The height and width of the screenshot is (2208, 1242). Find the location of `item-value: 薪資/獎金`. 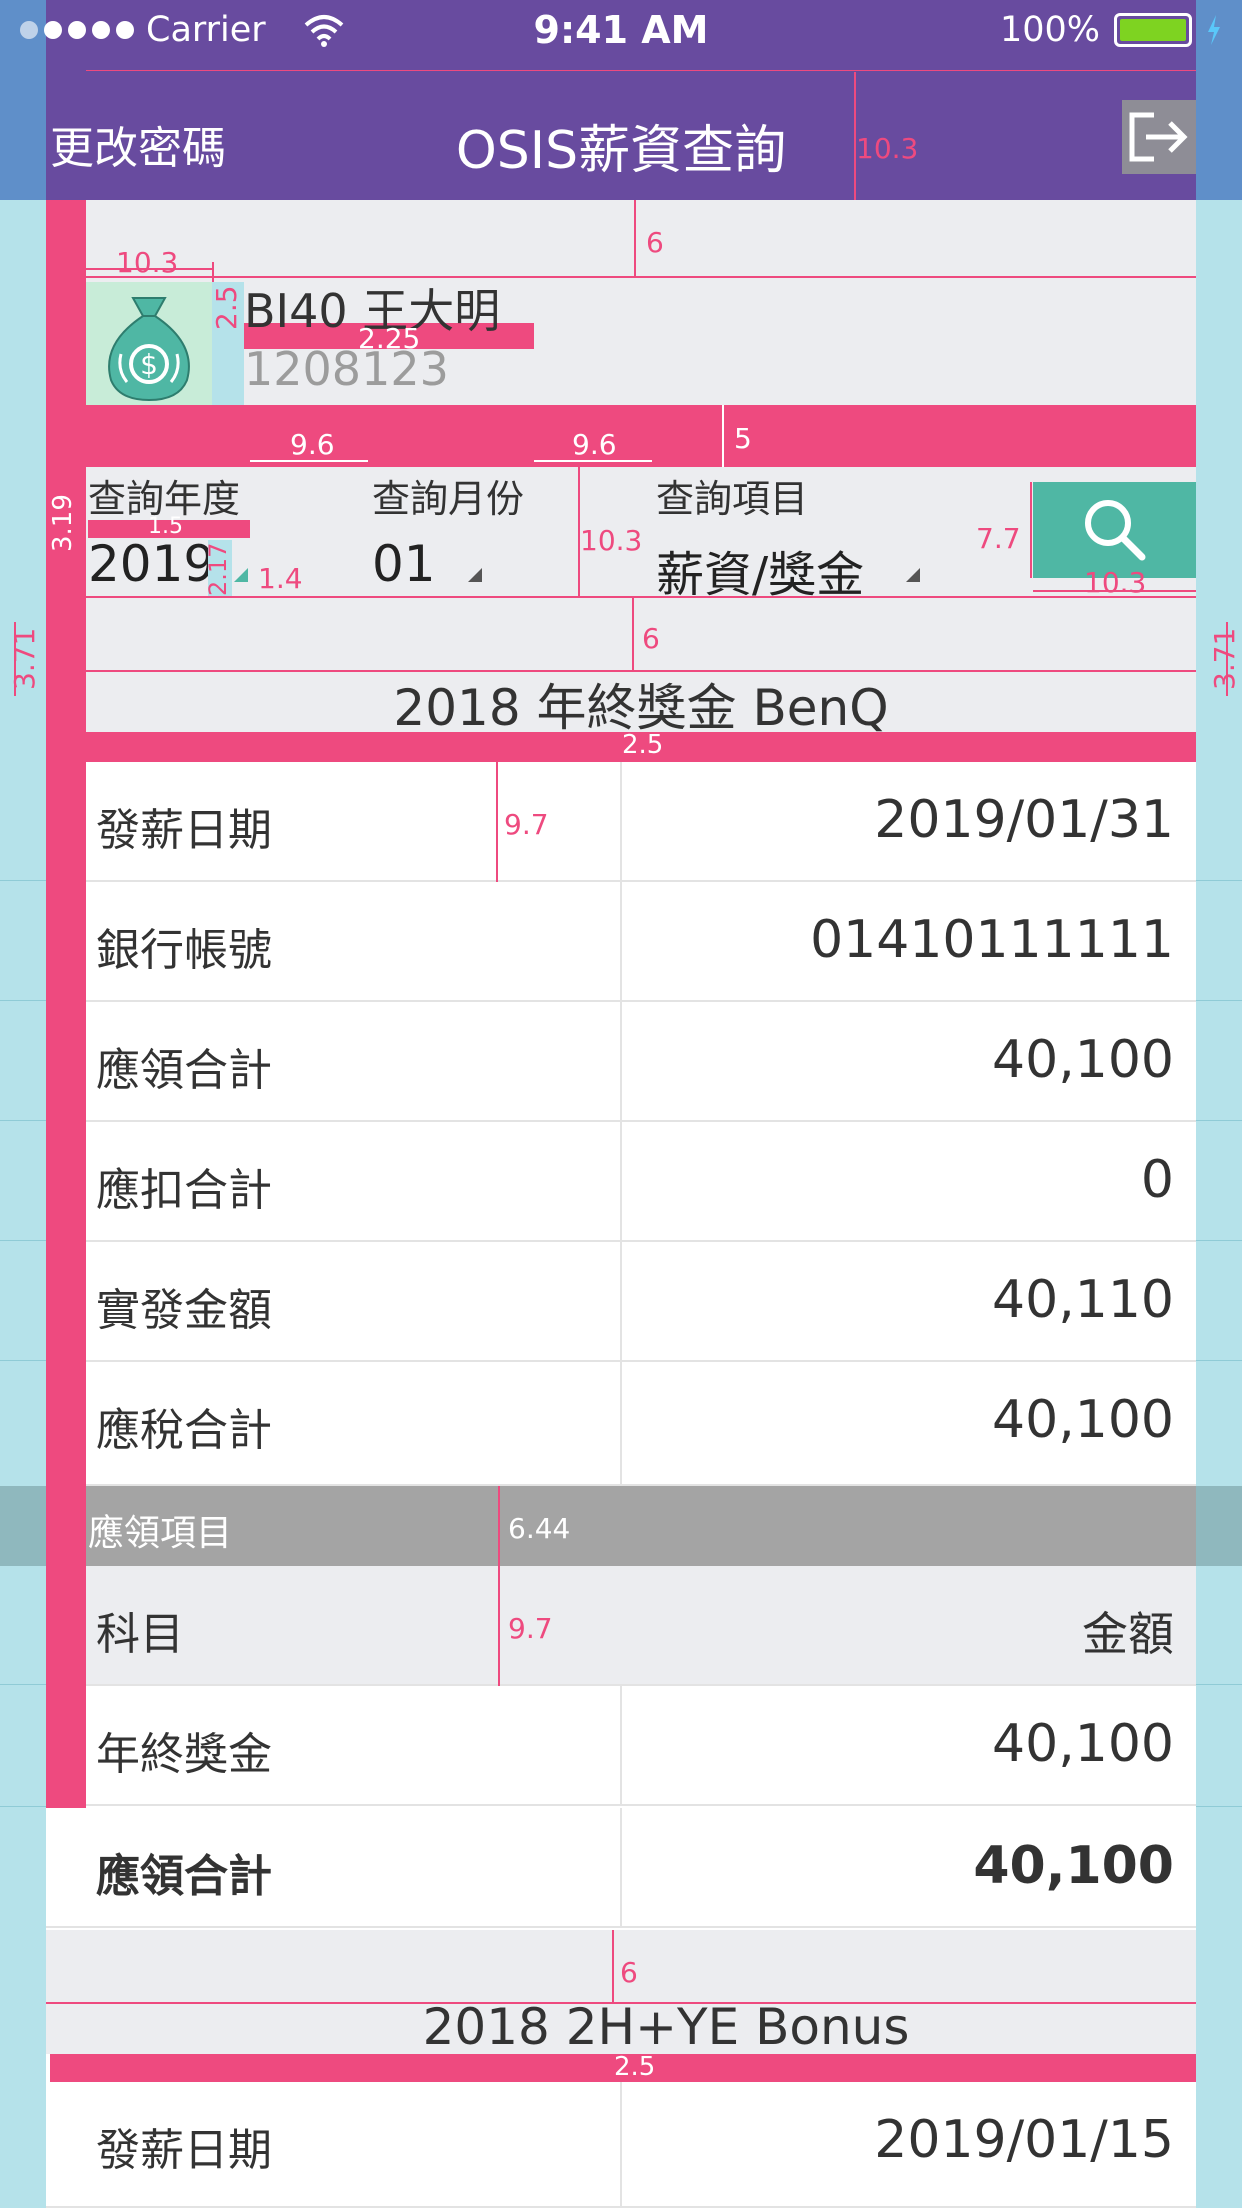

item-value: 薪資/獎金 is located at coordinates (760, 575).